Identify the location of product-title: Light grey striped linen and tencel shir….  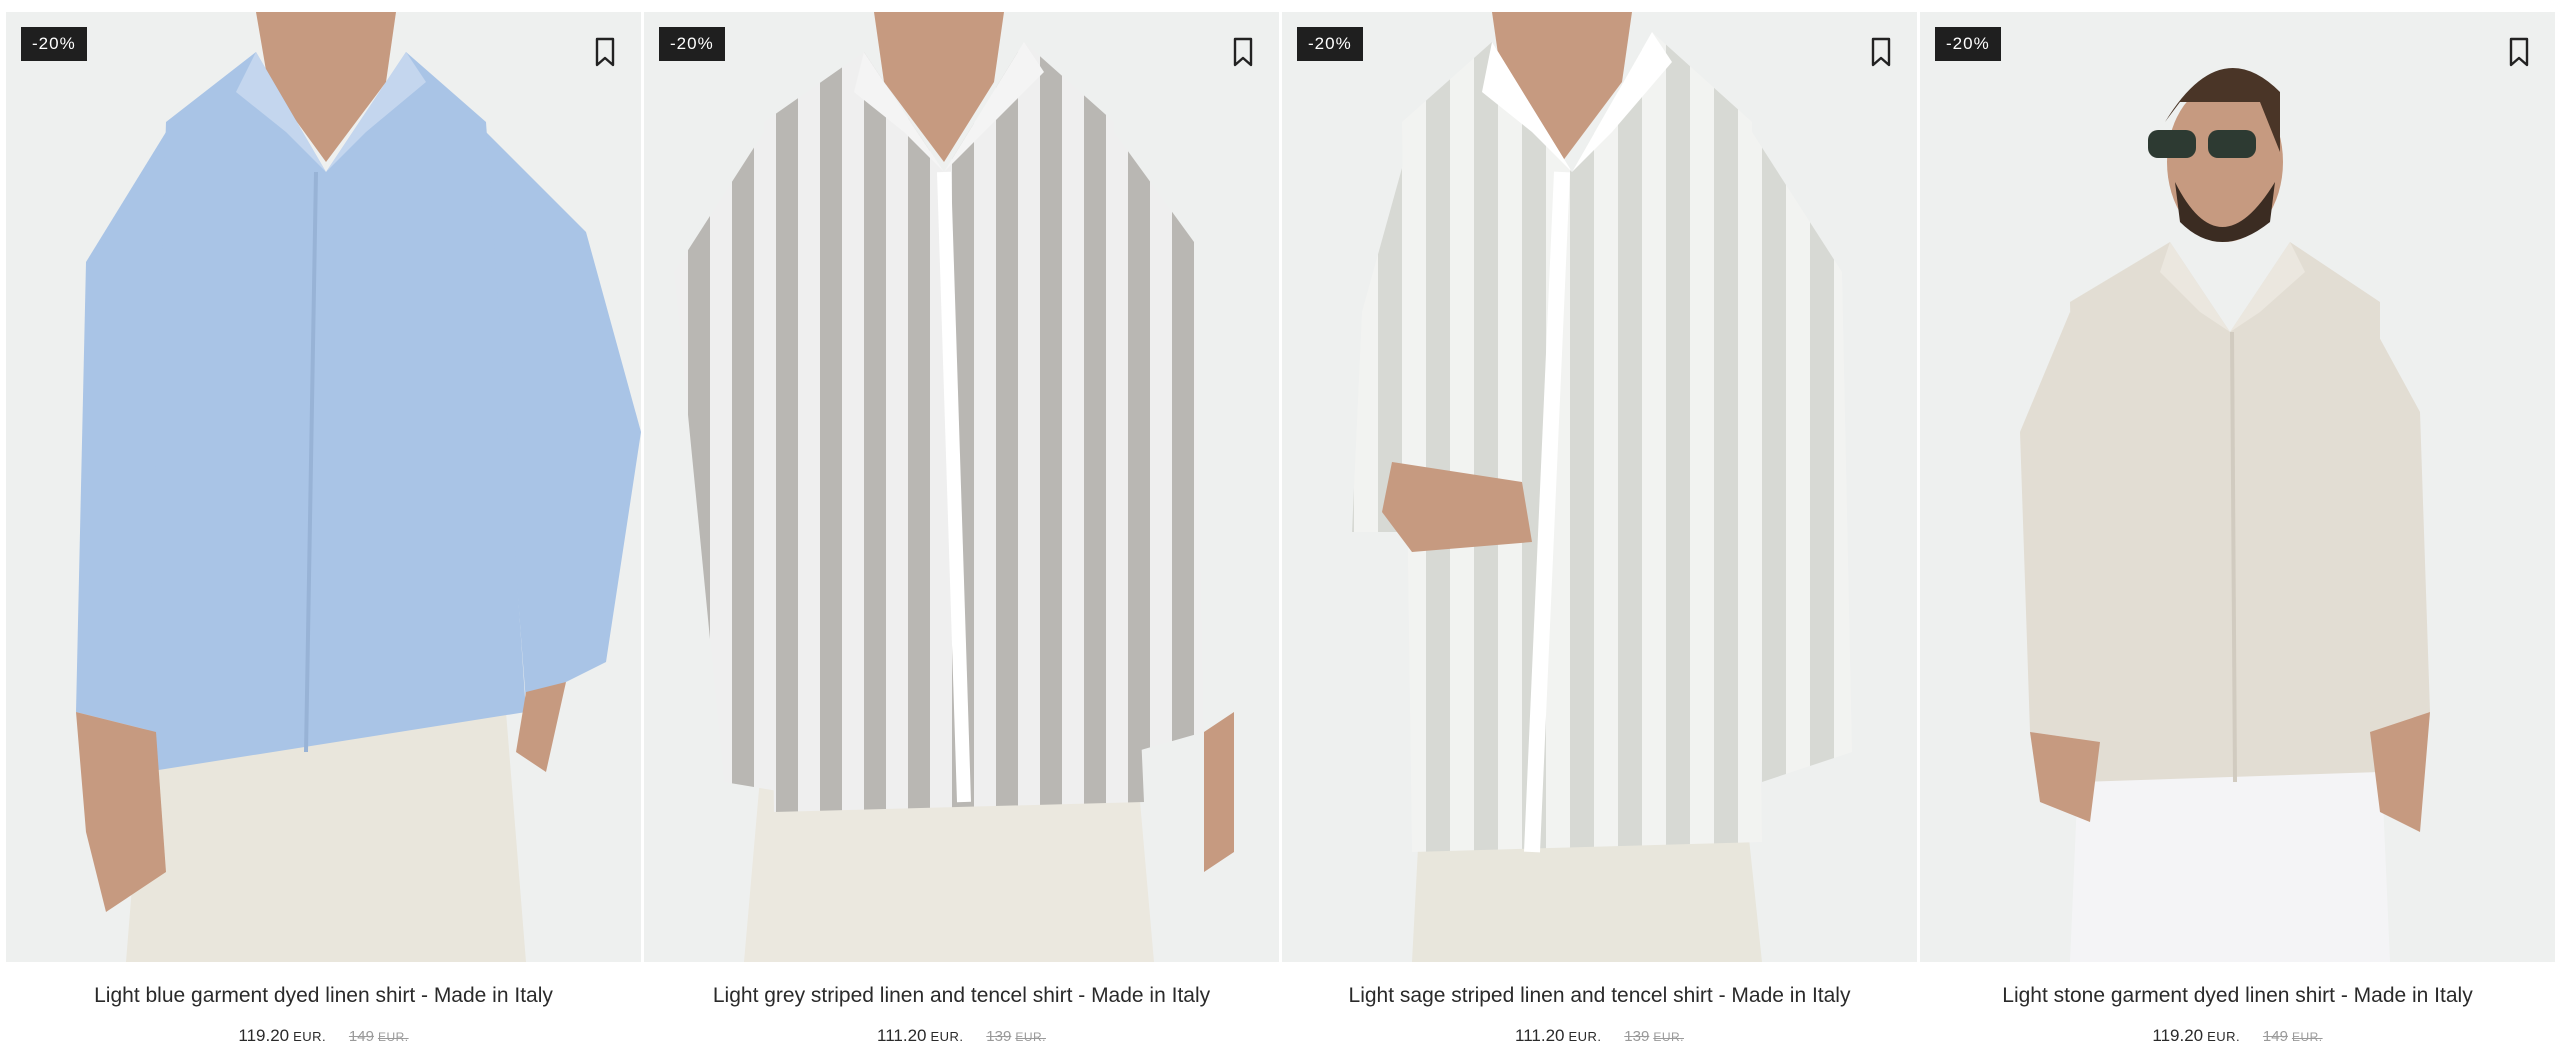
(961, 996).